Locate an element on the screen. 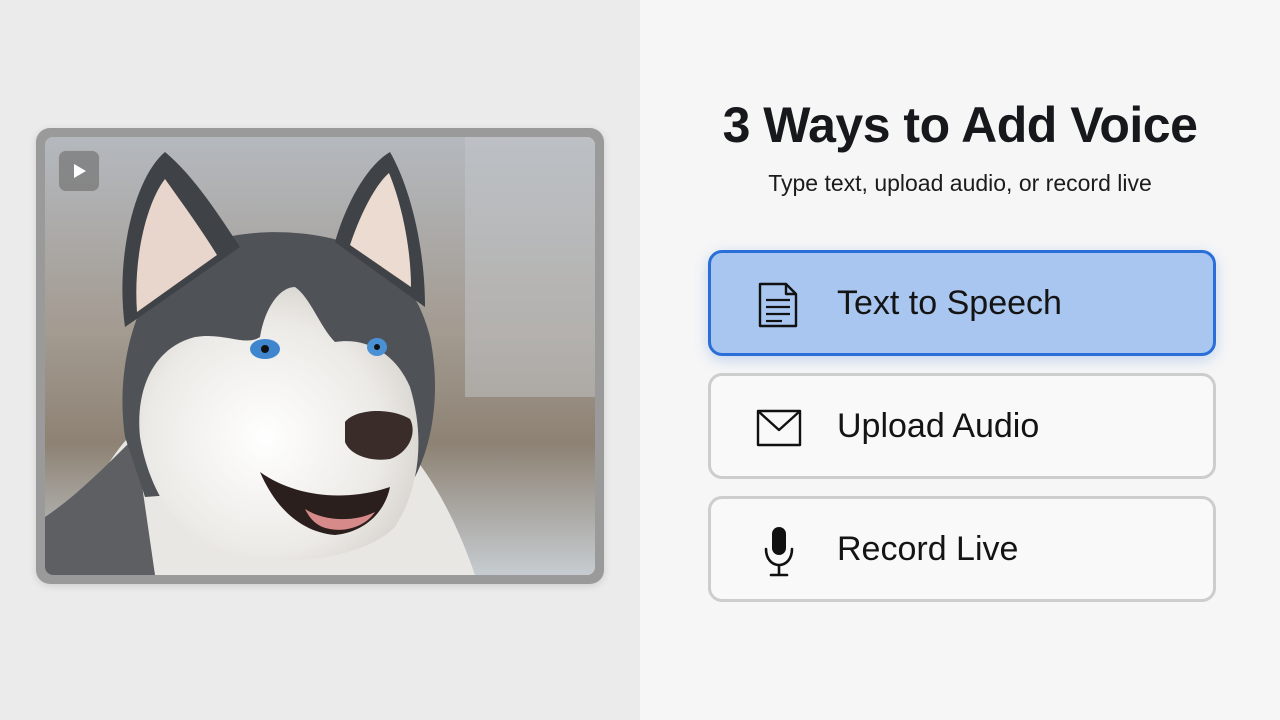 This screenshot has height=720, width=1280. play-button is located at coordinates (79, 171).